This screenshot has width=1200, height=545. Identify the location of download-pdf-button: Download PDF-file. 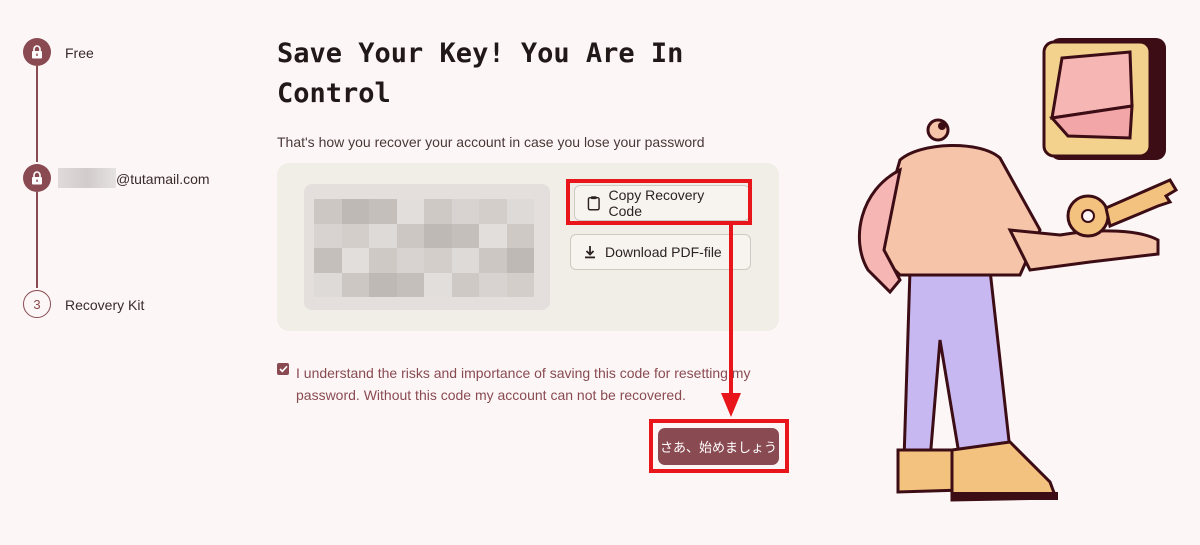
(660, 252).